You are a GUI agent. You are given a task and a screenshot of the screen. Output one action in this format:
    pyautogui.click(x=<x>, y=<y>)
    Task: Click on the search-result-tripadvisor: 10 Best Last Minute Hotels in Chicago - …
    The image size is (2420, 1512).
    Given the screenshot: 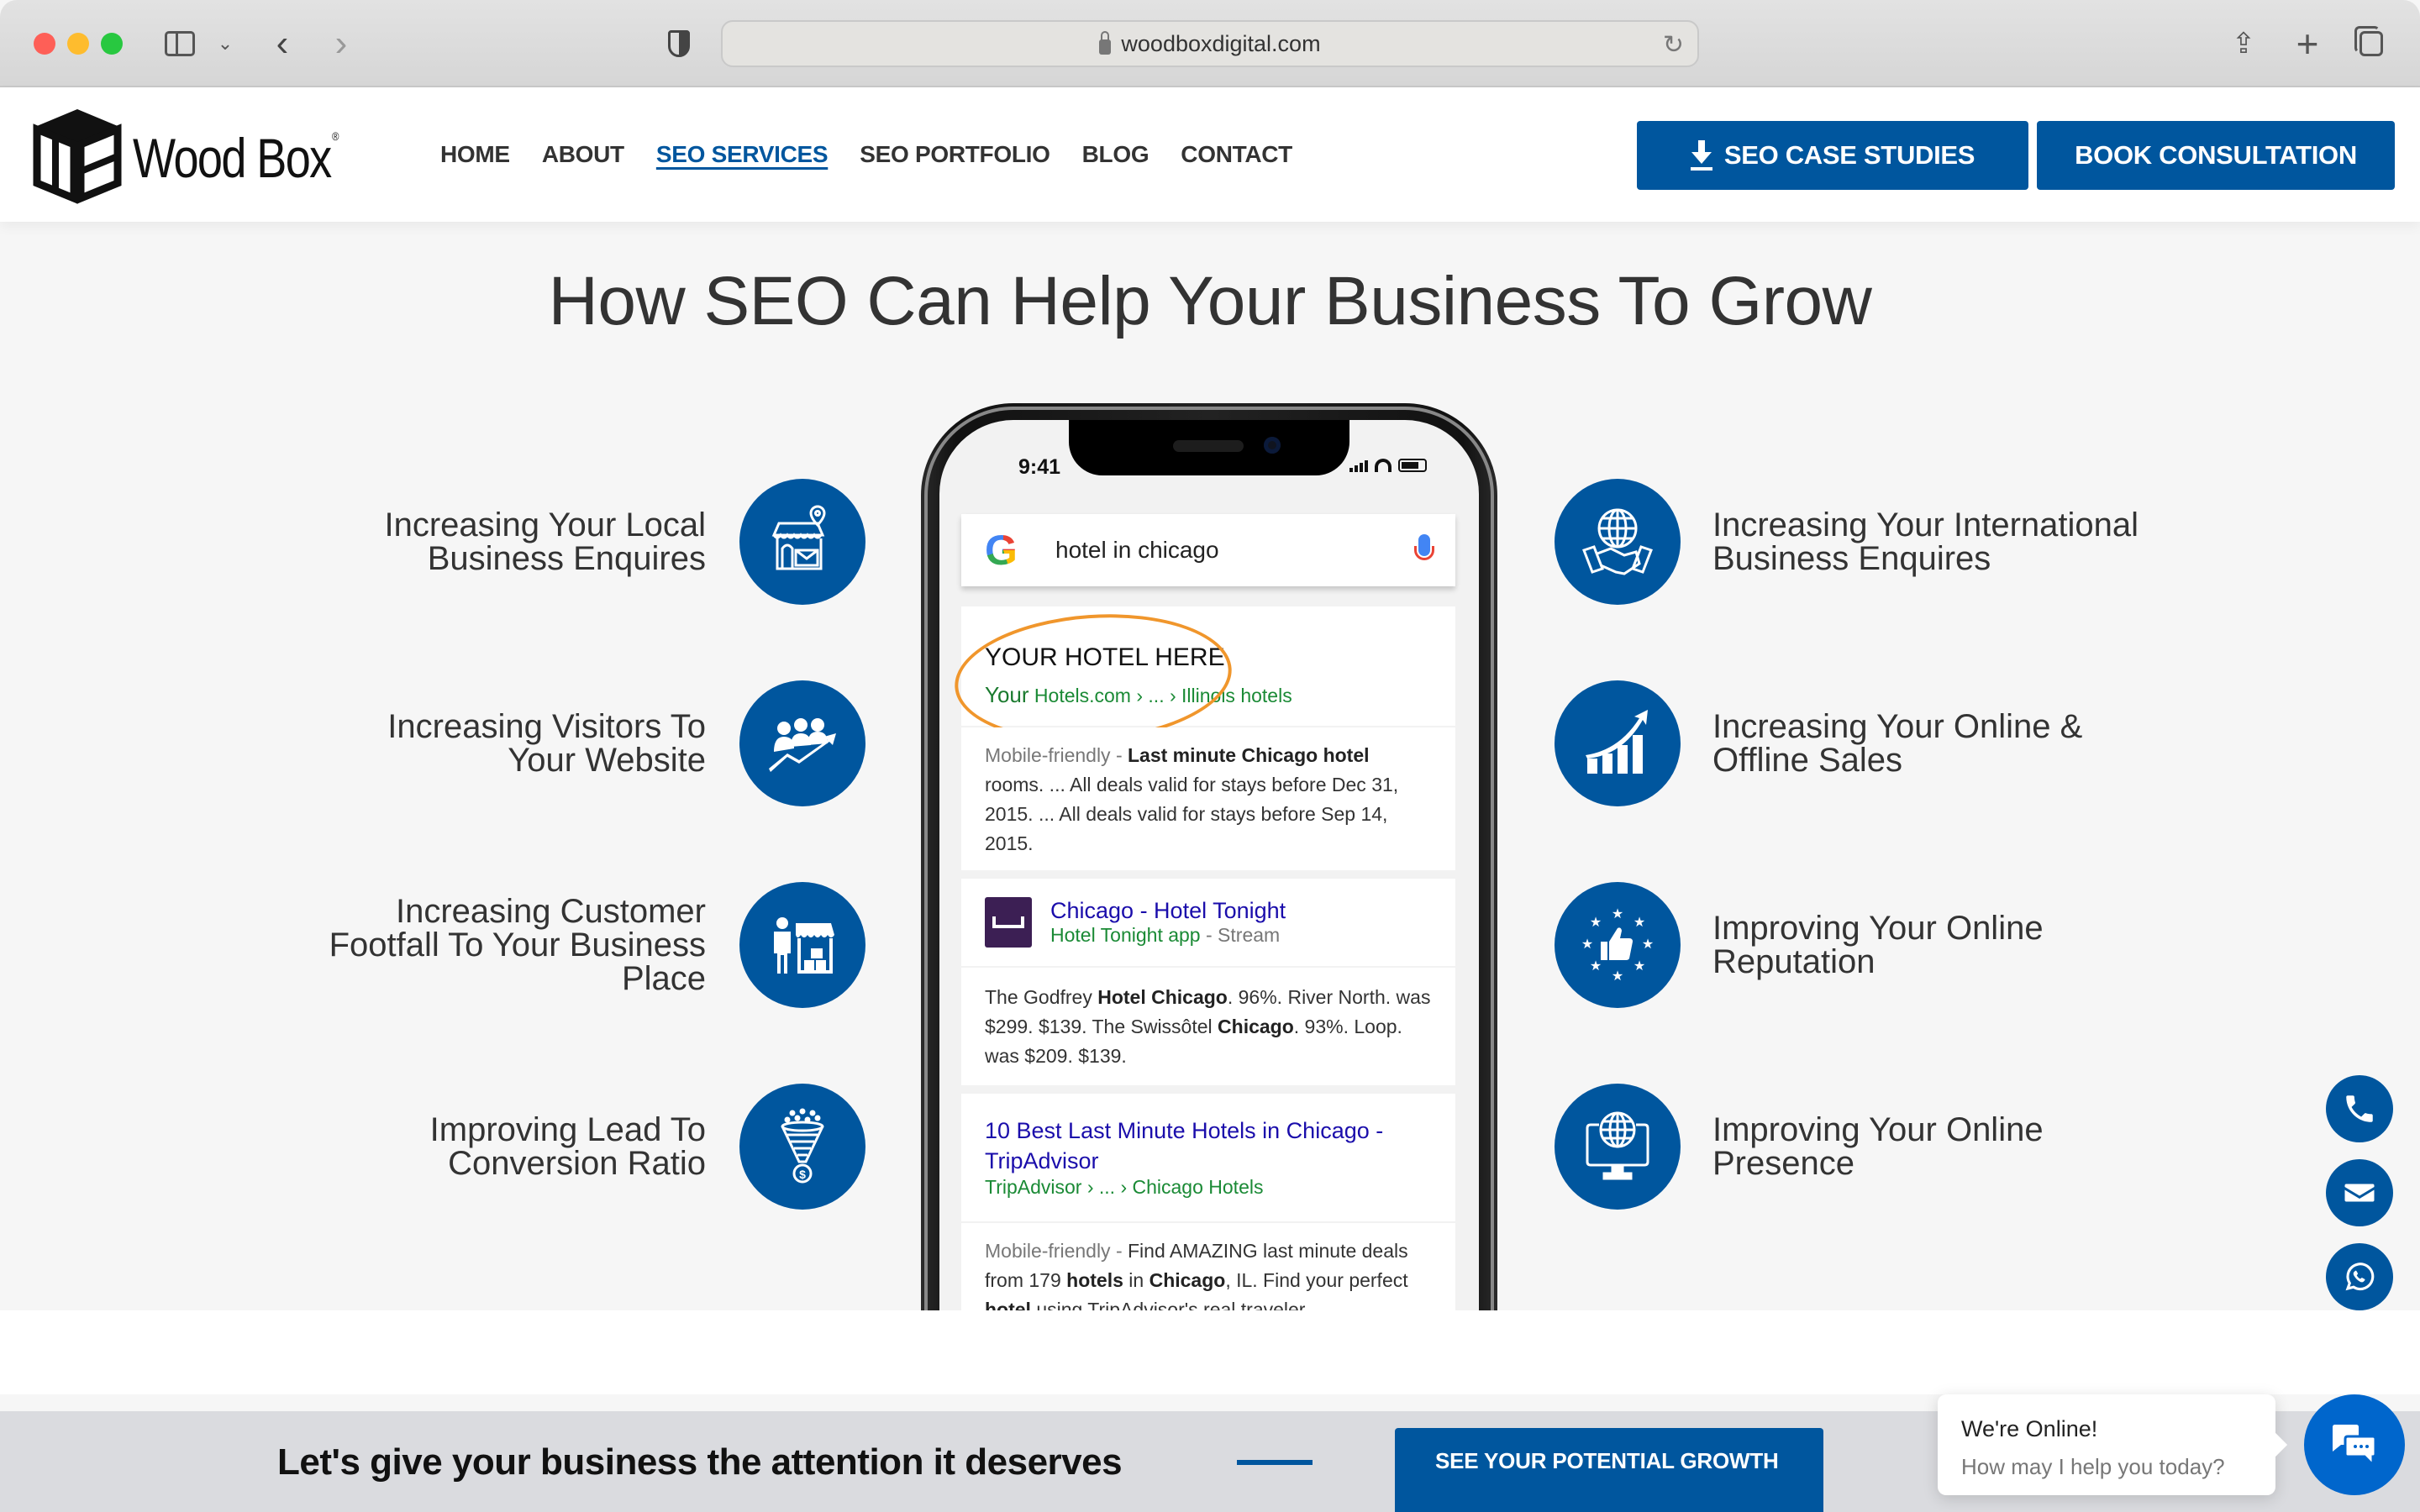 What is the action you would take?
    pyautogui.click(x=1208, y=1157)
    